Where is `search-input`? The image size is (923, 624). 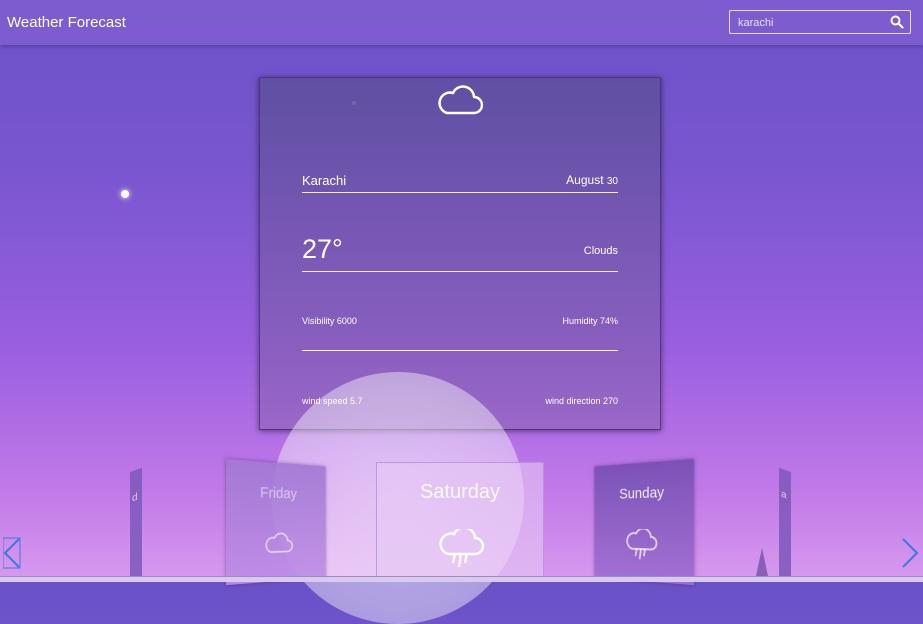
search-input is located at coordinates (813, 23).